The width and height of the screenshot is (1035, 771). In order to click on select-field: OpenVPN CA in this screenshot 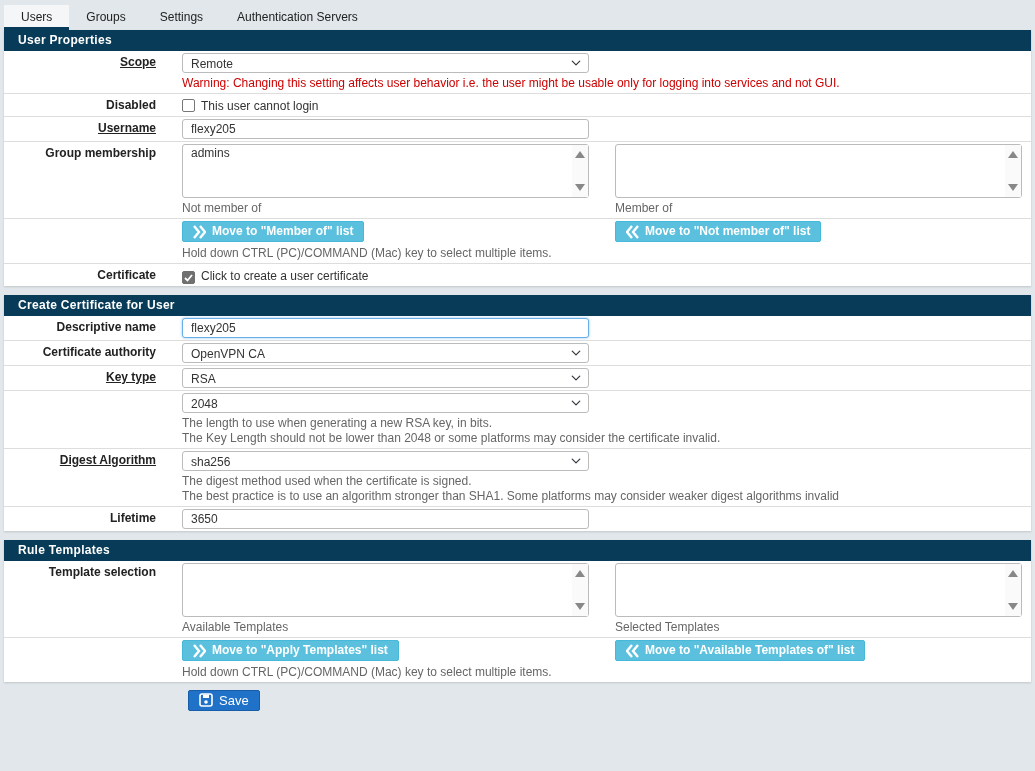, I will do `click(385, 353)`.